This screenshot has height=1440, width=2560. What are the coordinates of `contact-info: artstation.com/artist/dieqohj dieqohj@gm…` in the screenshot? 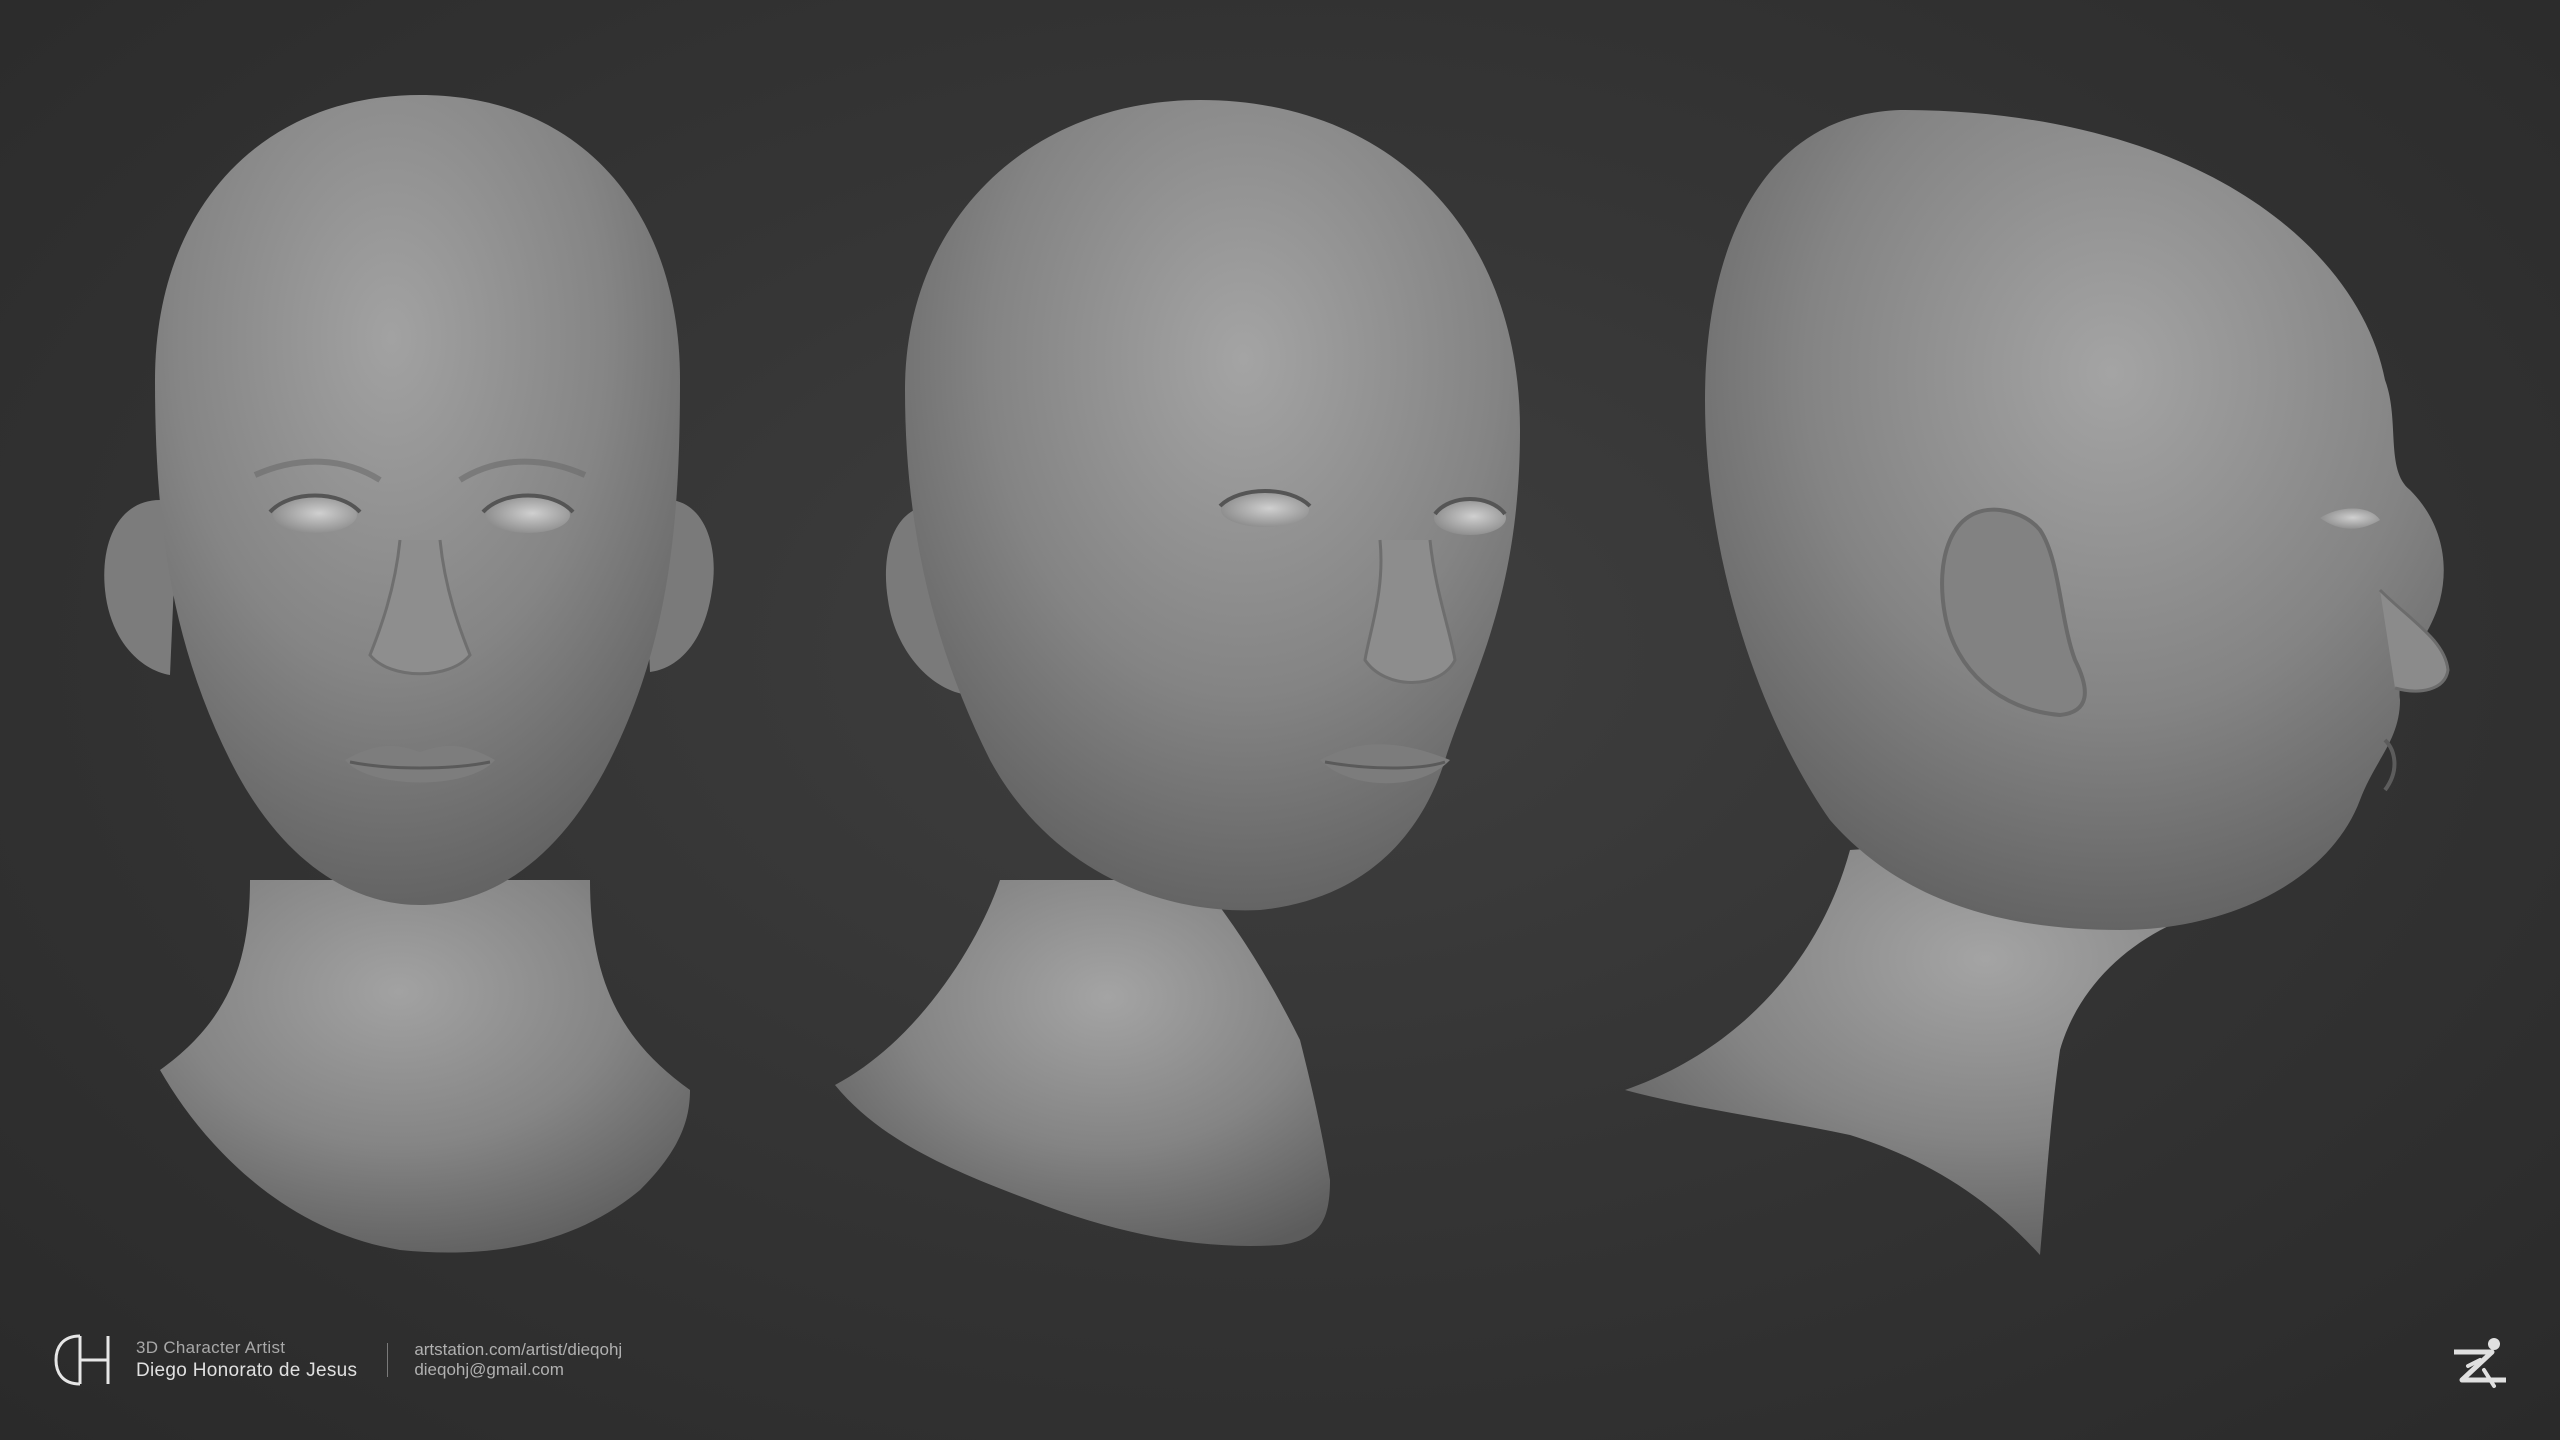 It's located at (518, 1360).